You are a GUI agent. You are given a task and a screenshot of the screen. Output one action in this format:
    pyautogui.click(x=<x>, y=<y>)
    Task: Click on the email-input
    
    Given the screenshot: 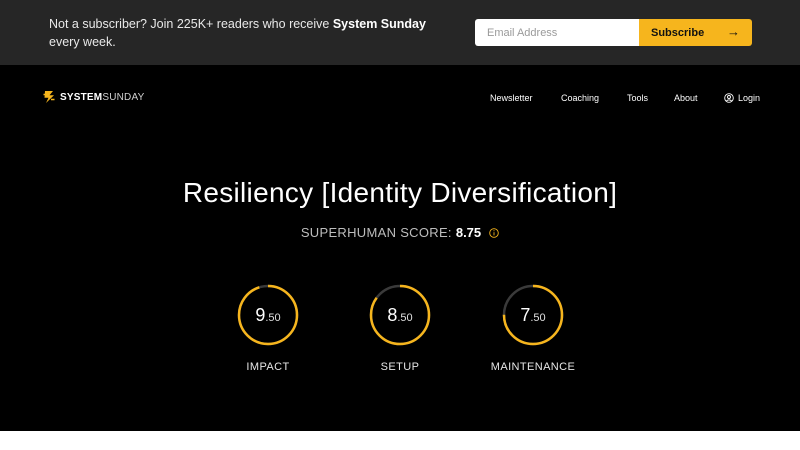 What is the action you would take?
    pyautogui.click(x=557, y=32)
    